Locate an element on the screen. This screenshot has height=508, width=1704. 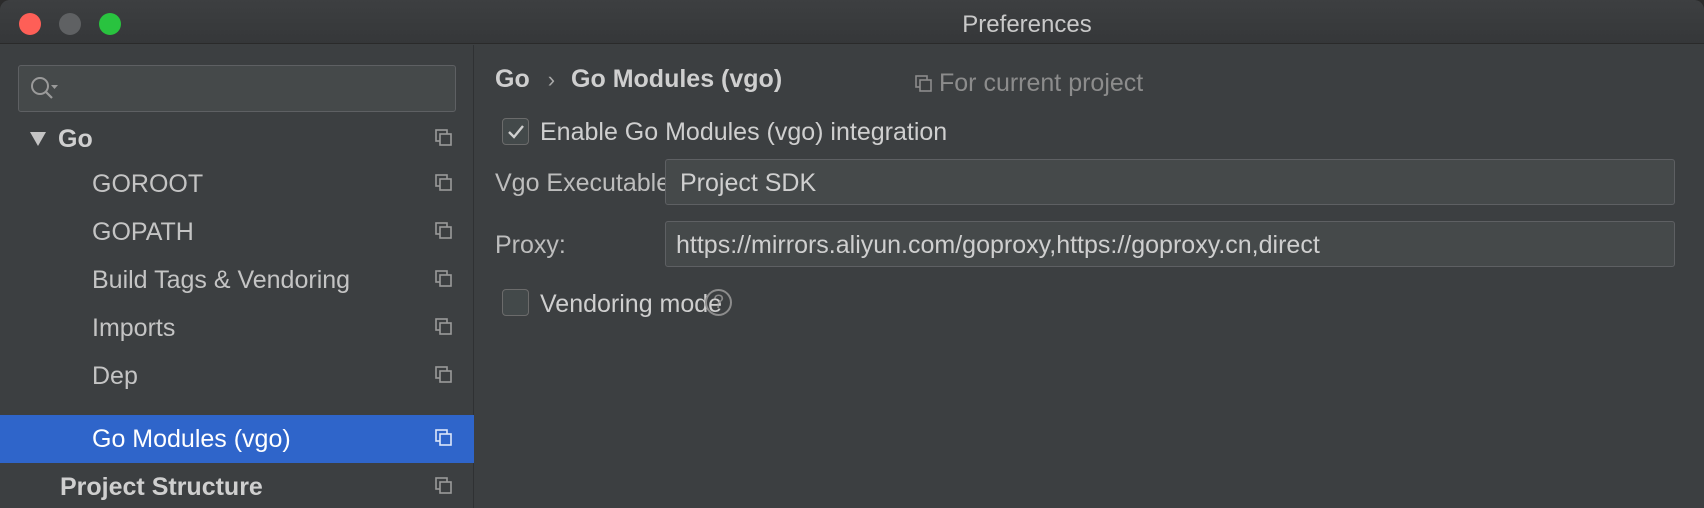
settings-search-input is located at coordinates (237, 88).